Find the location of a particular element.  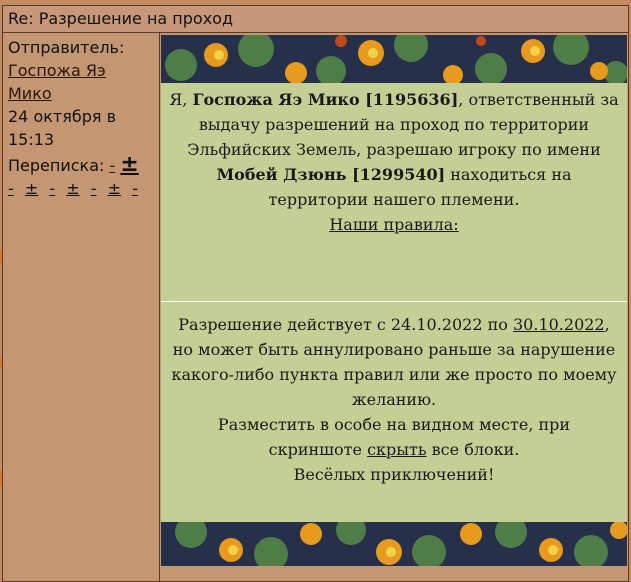

sender-label: Отправитель: is located at coordinates (66, 47).